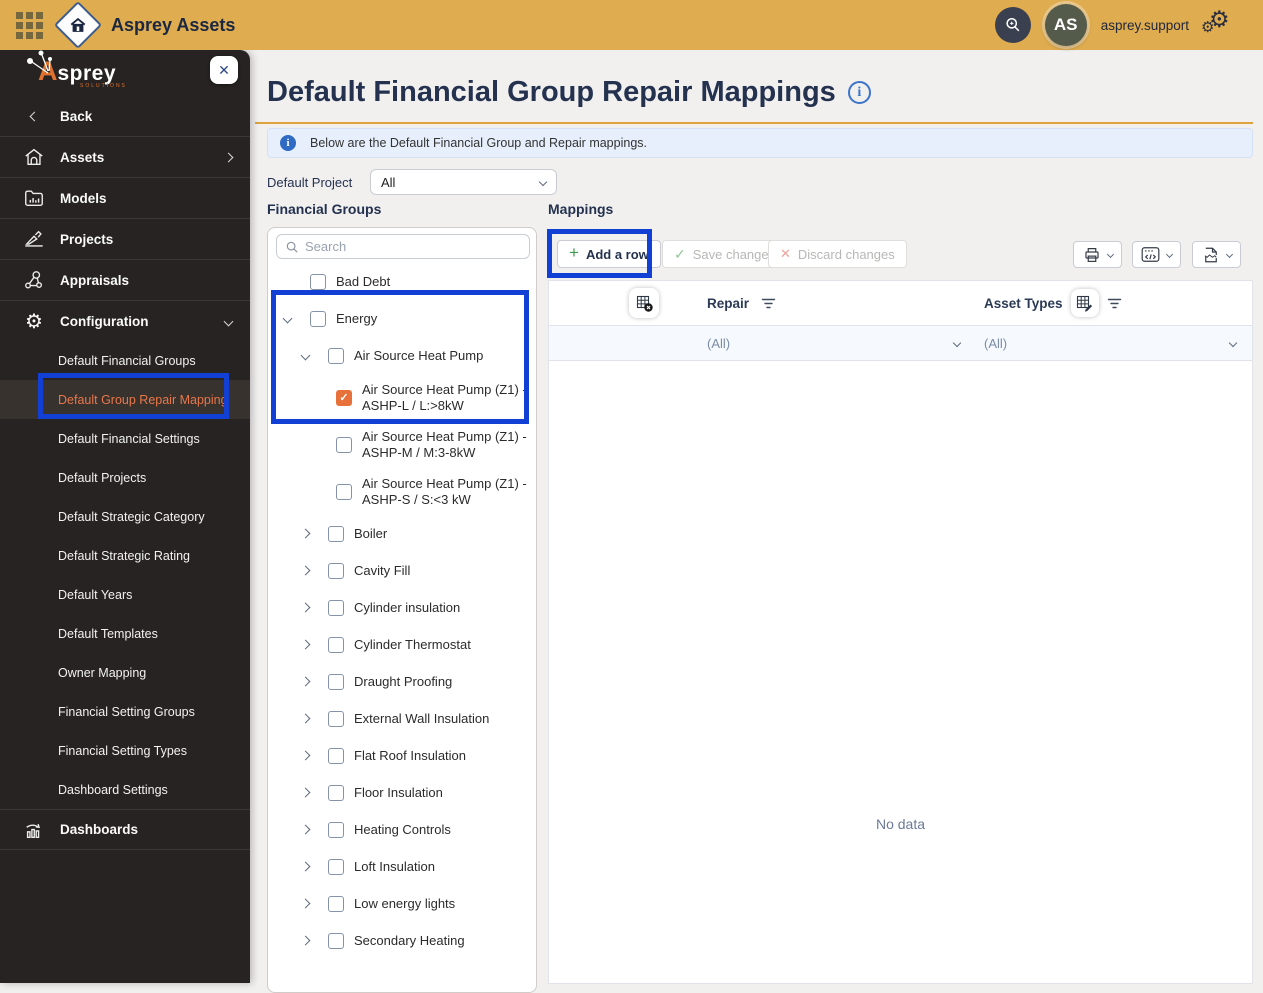  I want to click on edit-column-icon, so click(1084, 303).